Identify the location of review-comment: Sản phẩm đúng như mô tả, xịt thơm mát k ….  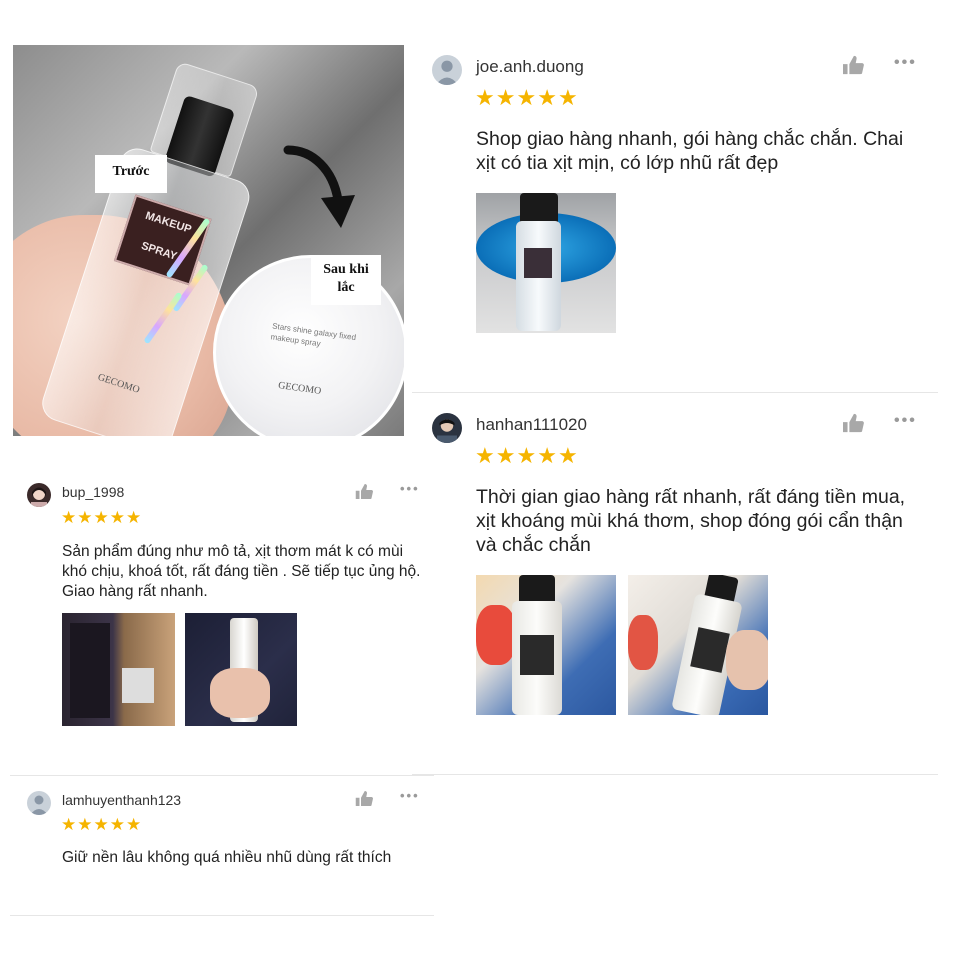
(241, 571).